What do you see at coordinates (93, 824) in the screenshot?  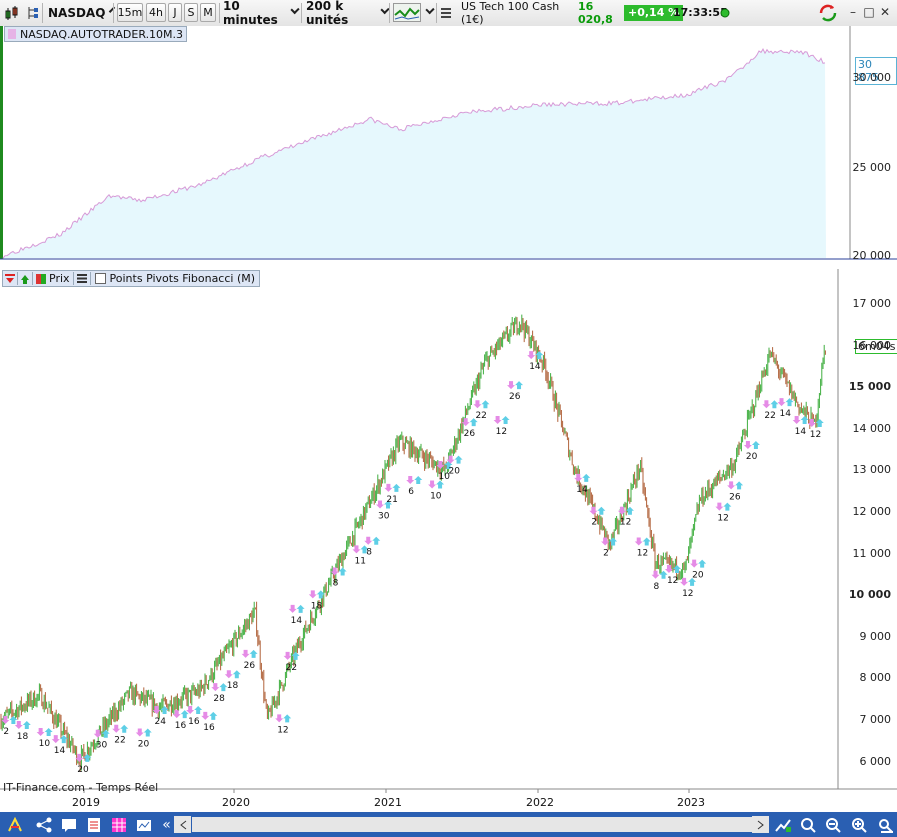 I see `list-icon` at bounding box center [93, 824].